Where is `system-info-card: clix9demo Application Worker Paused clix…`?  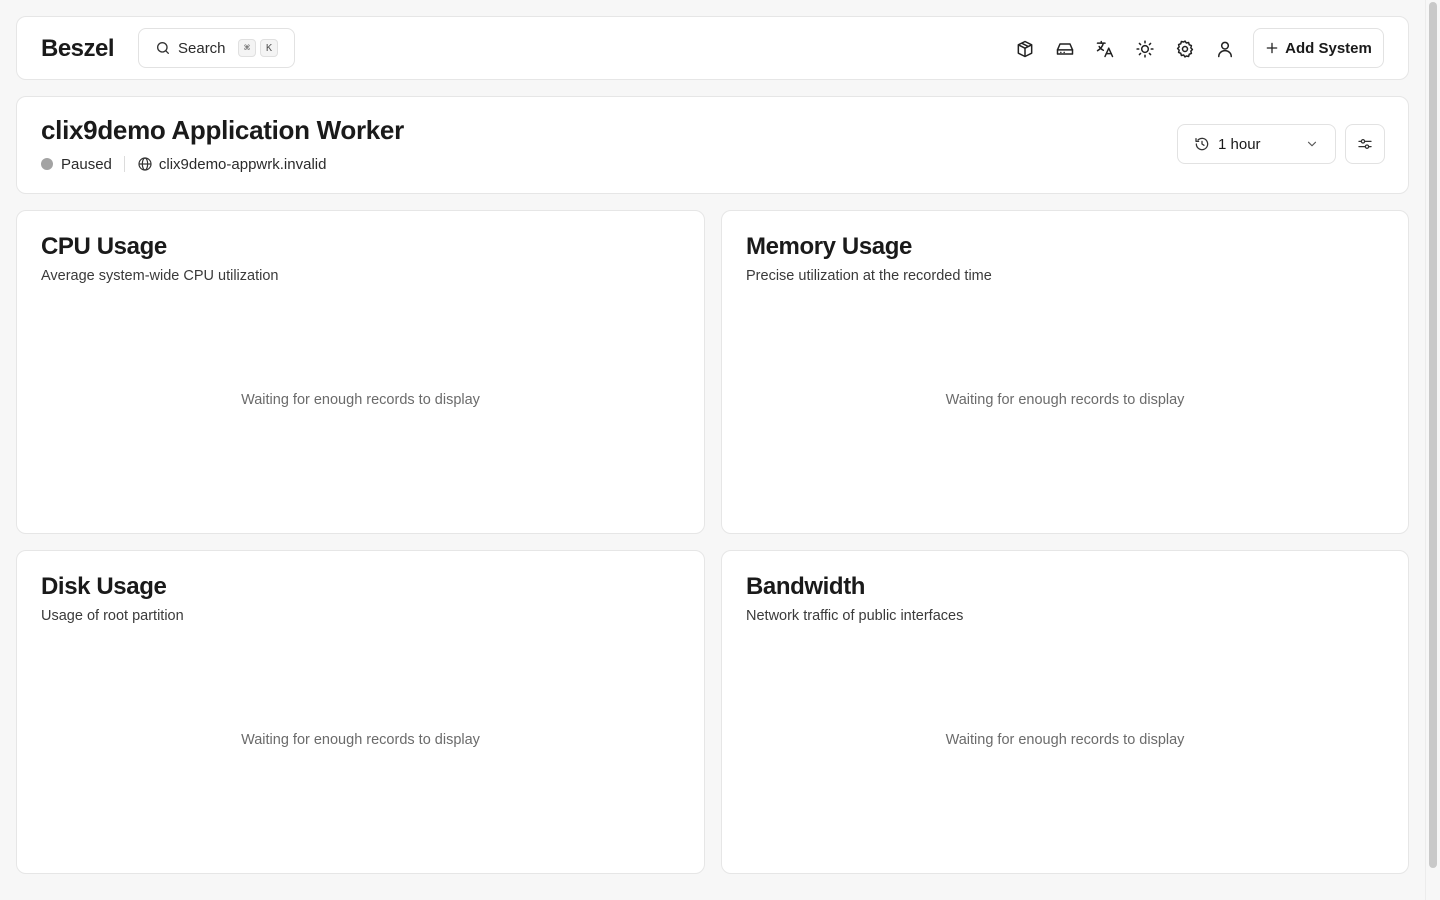
system-info-card: clix9demo Application Worker Paused clix… is located at coordinates (712, 145).